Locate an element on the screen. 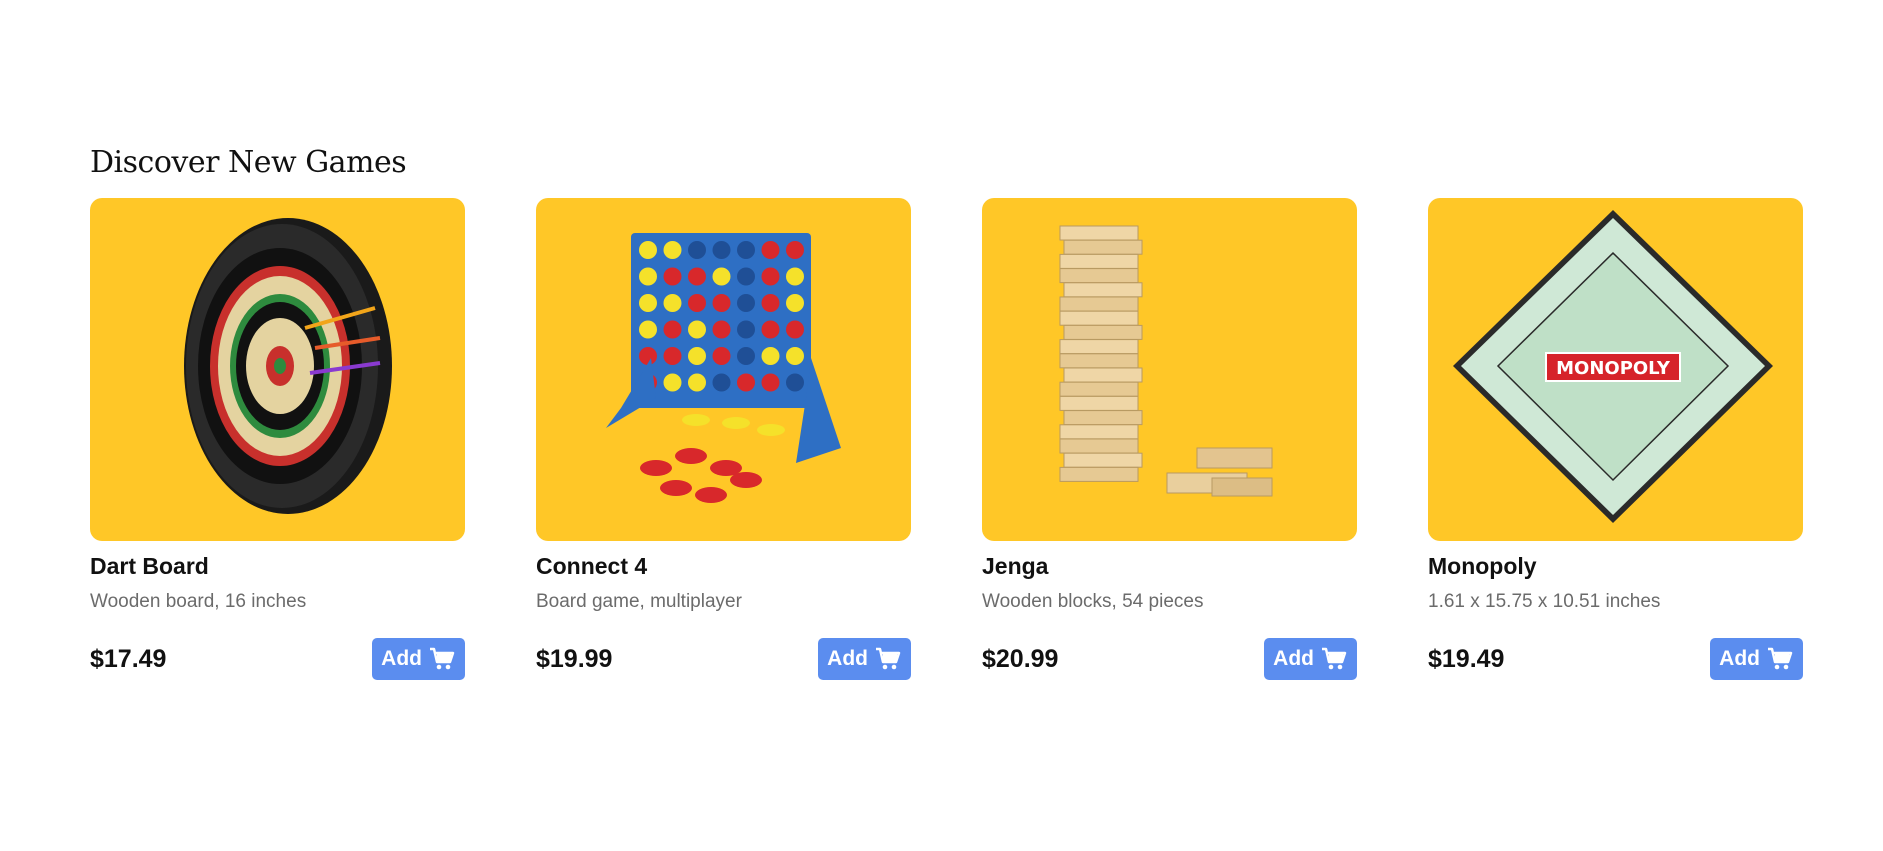 The width and height of the screenshot is (1883, 851). monopoly-logo: MONOPOLY is located at coordinates (1613, 368).